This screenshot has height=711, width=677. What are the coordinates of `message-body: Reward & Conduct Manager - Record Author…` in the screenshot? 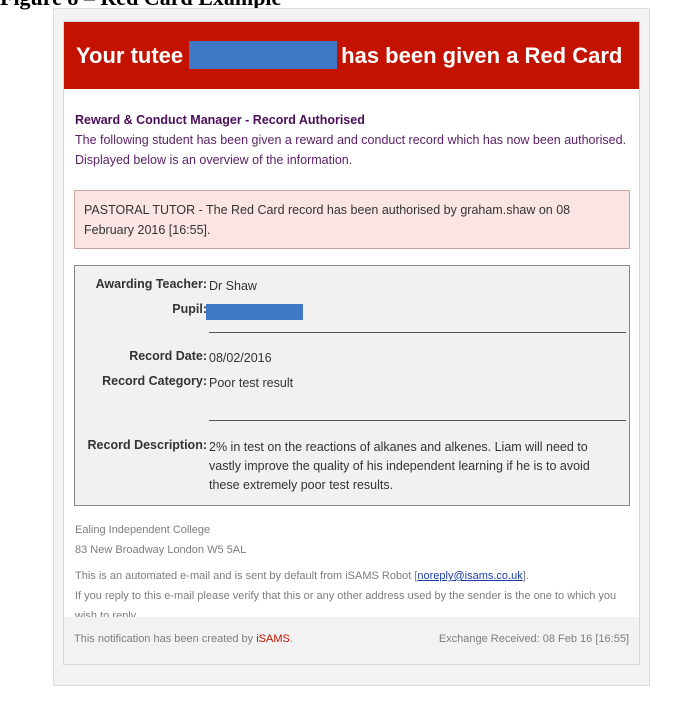 It's located at (353, 140).